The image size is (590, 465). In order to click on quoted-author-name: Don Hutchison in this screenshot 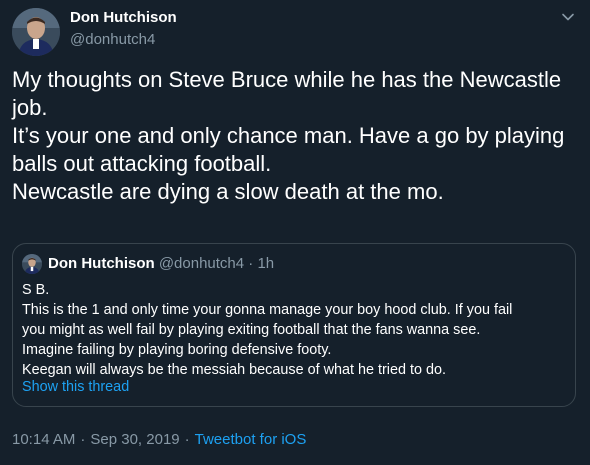, I will do `click(101, 263)`.